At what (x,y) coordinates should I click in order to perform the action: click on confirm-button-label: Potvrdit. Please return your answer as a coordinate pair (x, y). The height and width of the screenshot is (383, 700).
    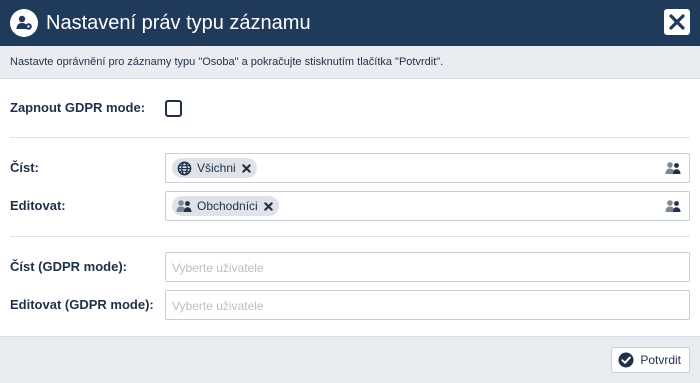
    Looking at the image, I should click on (660, 360).